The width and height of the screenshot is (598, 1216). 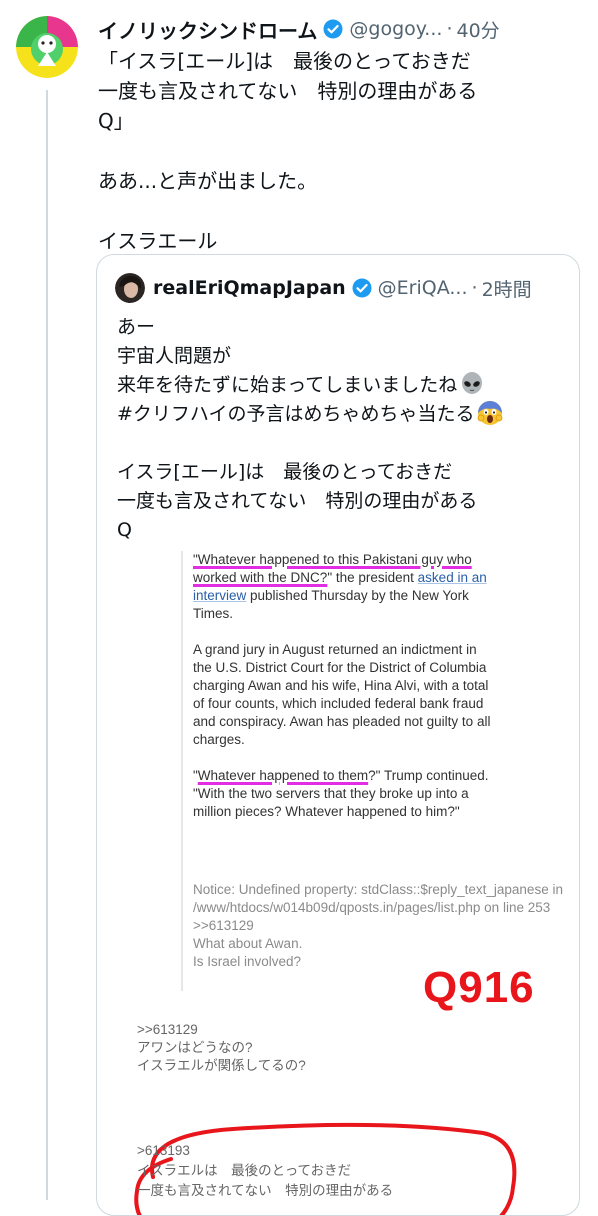 I want to click on tweet-header: イノリックシンドローム @gogoy... · 40分, so click(x=343, y=29).